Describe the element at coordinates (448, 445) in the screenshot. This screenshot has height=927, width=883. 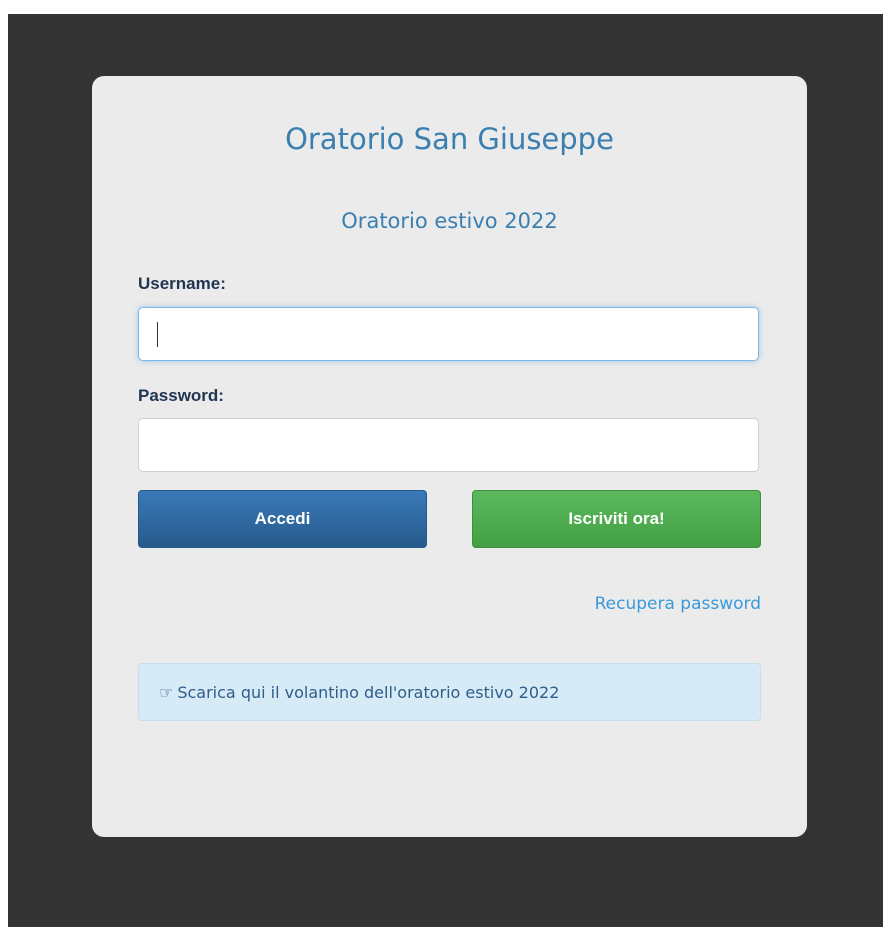
I see `password-field` at that location.